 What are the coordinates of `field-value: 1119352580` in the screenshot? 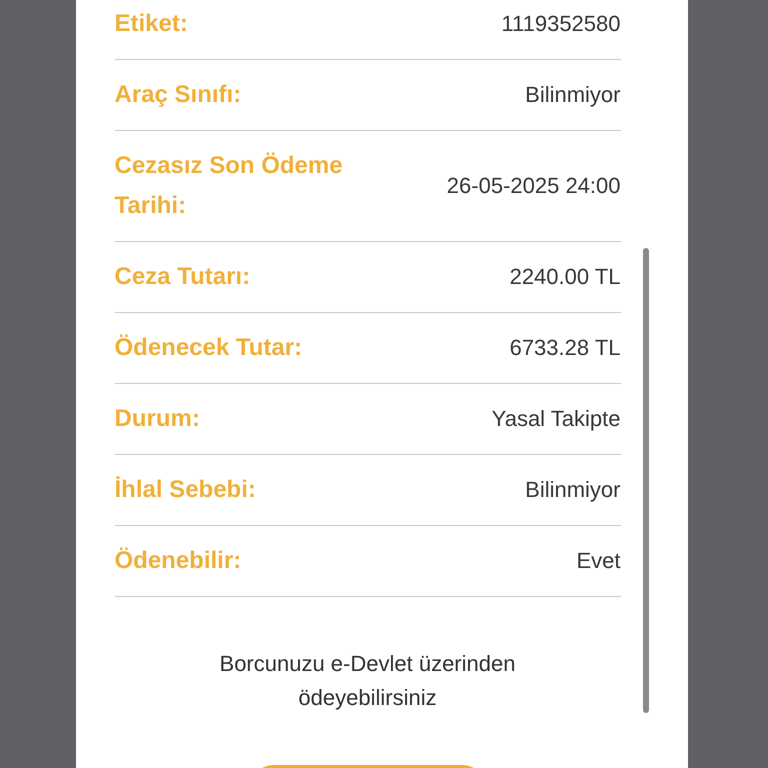 It's located at (560, 24).